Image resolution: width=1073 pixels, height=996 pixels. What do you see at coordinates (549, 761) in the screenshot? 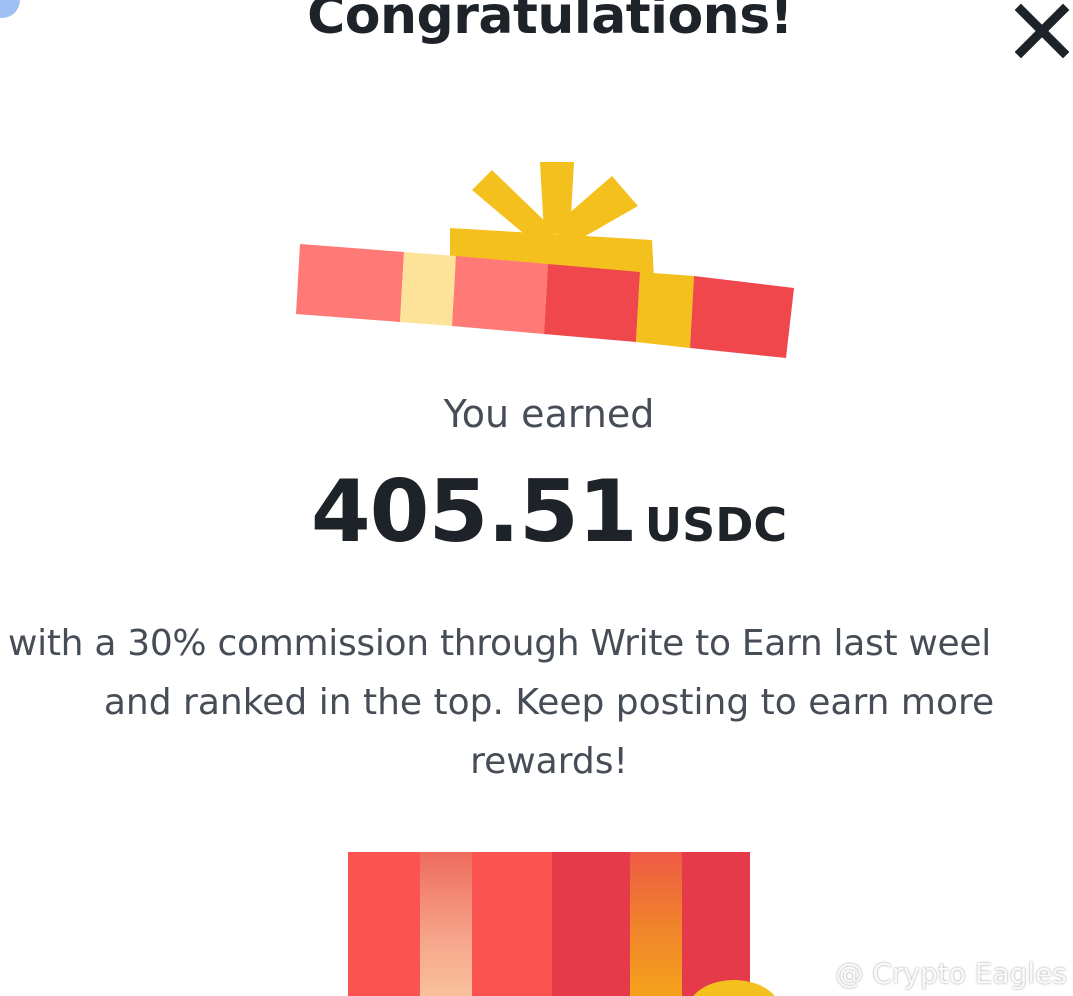
I see `description-line: rewards!` at bounding box center [549, 761].